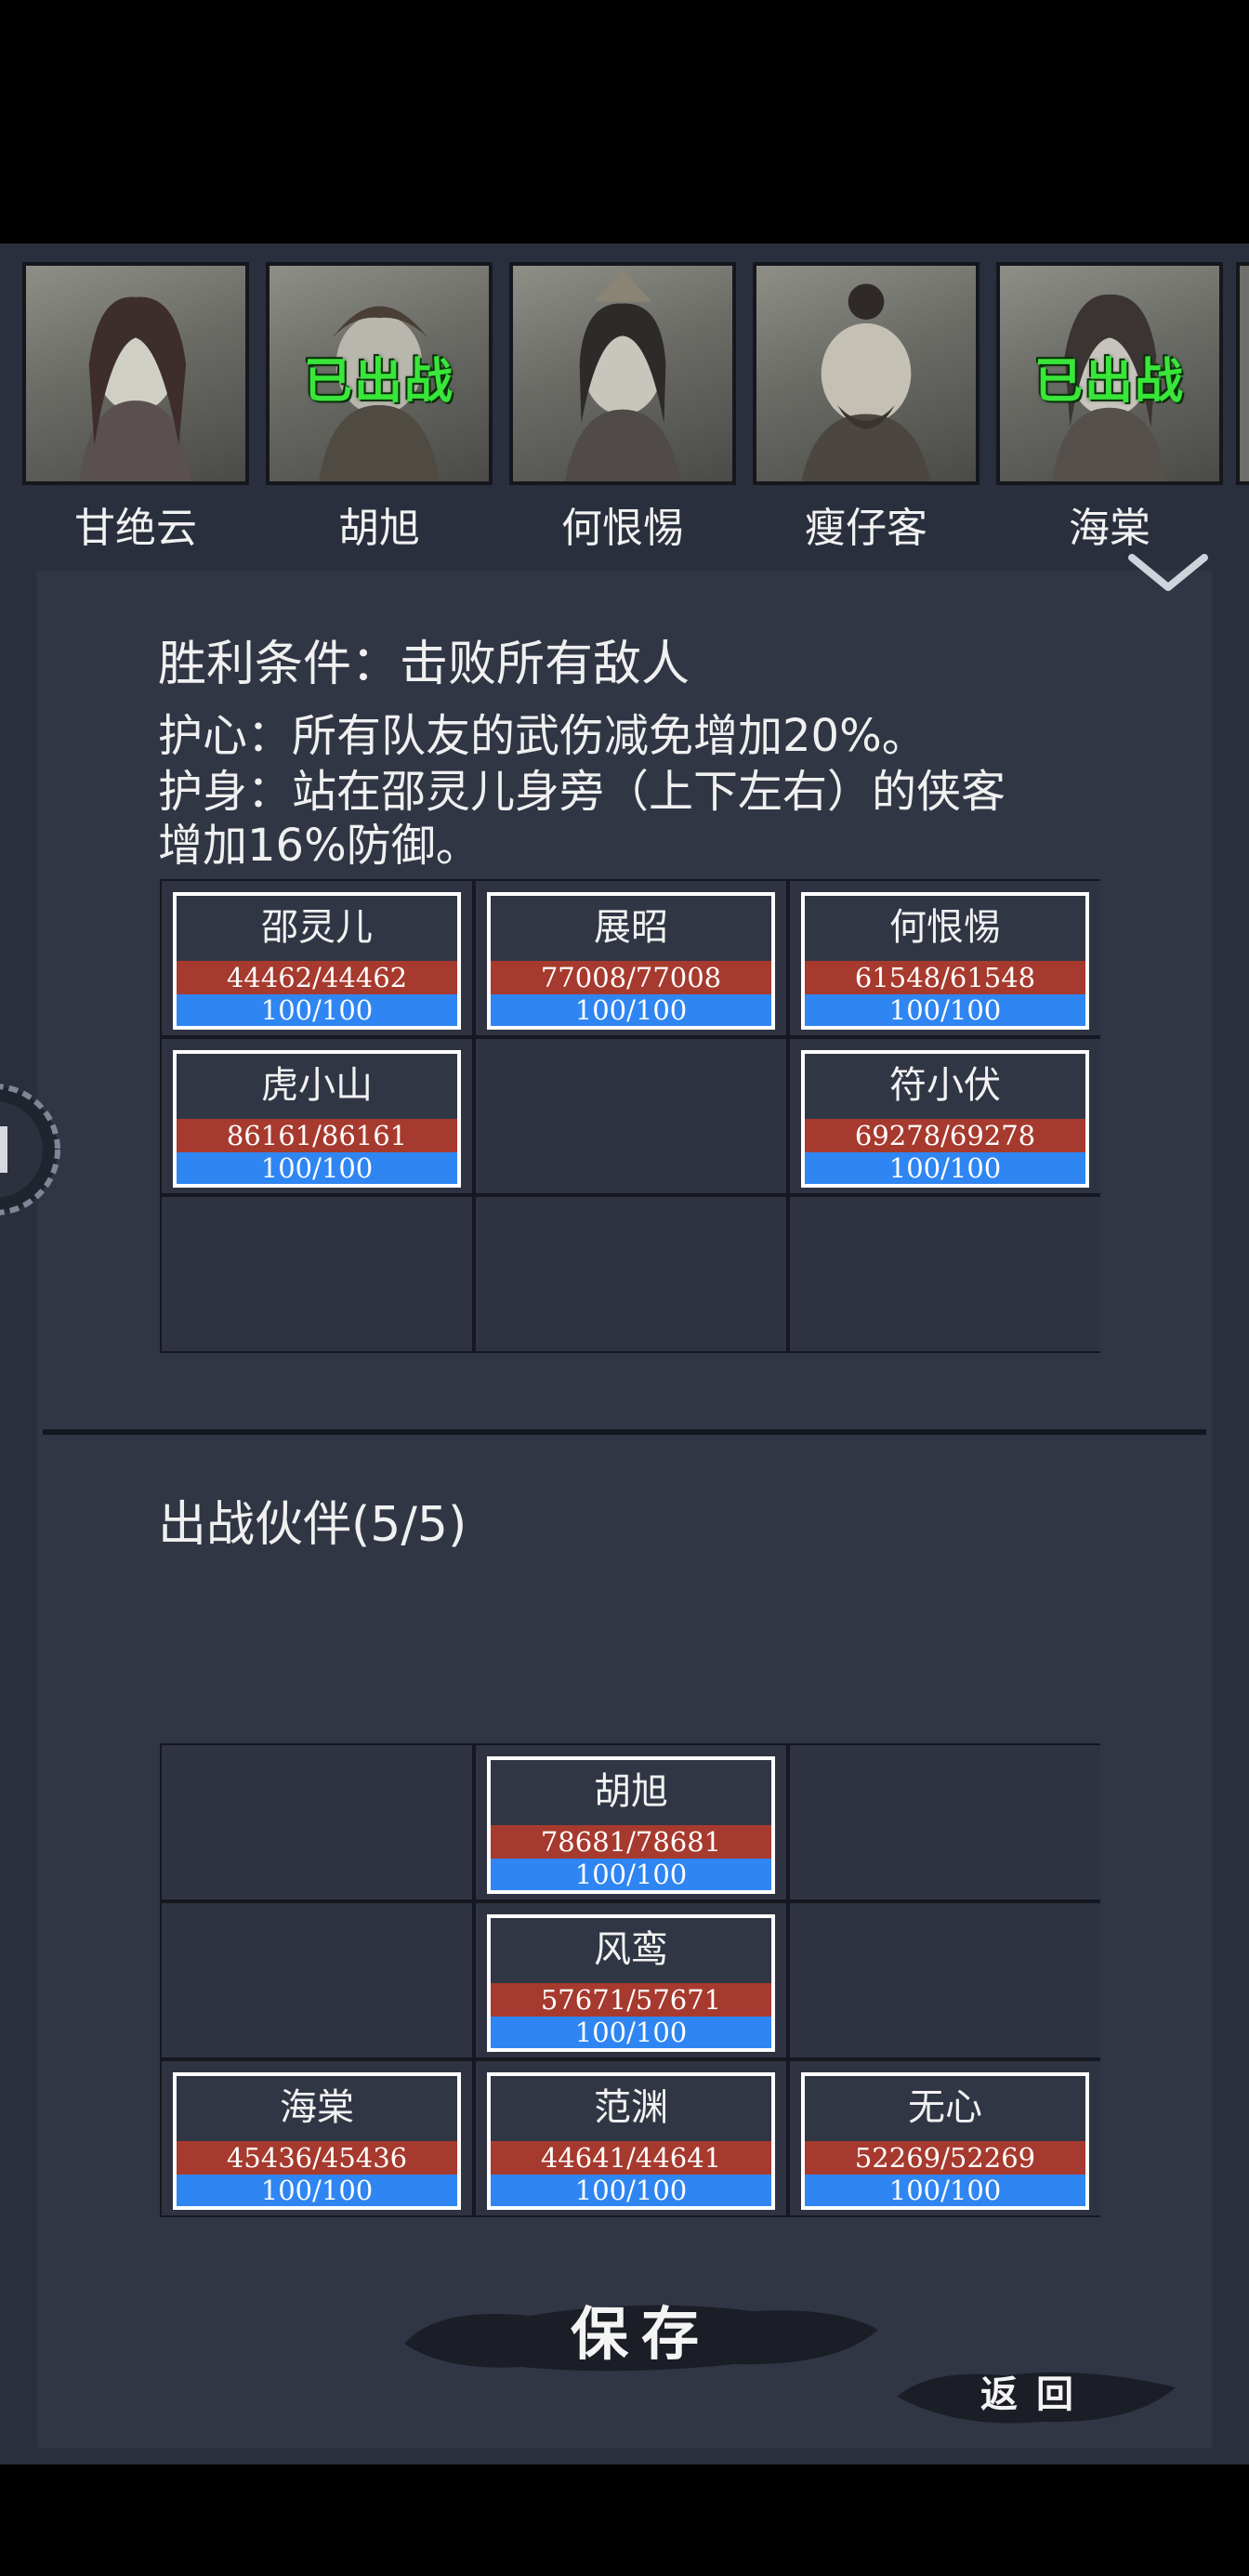 This screenshot has height=2576, width=1249. What do you see at coordinates (622, 528) in the screenshot?
I see `hero-name: 何恨惕` at bounding box center [622, 528].